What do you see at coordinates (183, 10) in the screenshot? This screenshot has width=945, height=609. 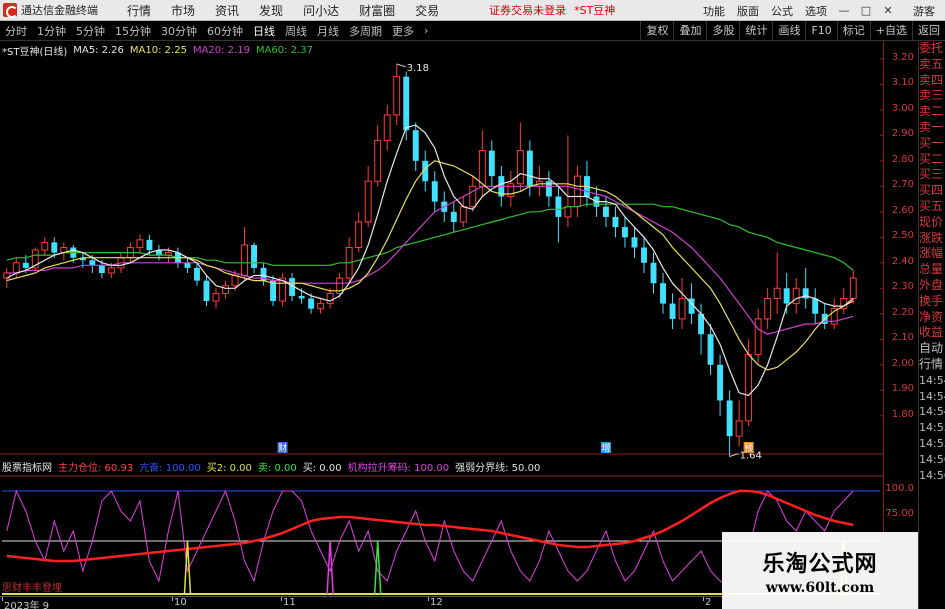 I see `menu-market: 市场` at bounding box center [183, 10].